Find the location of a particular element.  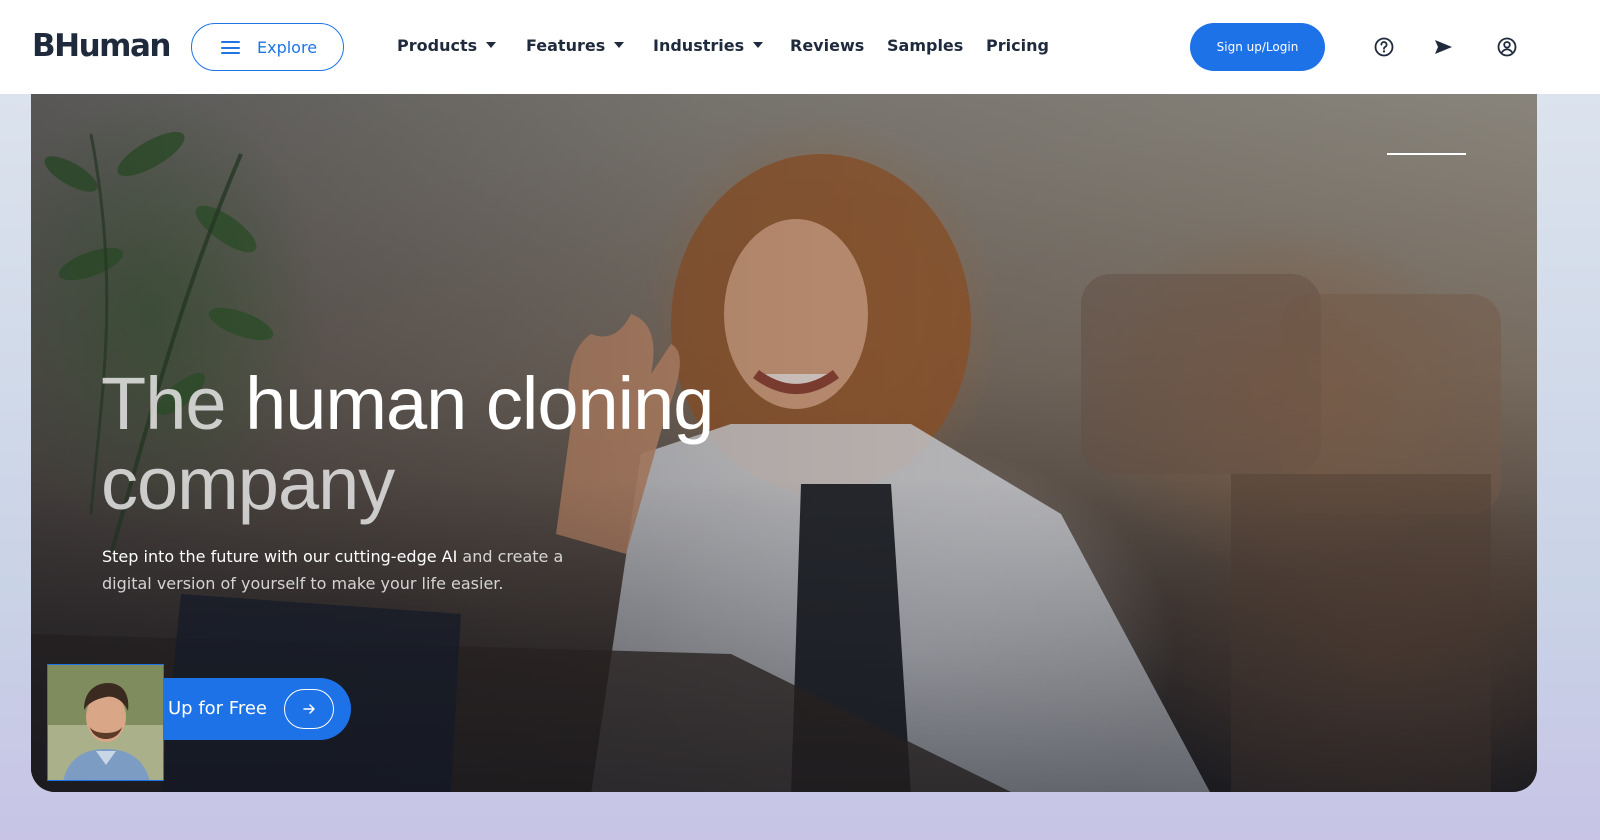

hero-title-part1: The is located at coordinates (173, 403).